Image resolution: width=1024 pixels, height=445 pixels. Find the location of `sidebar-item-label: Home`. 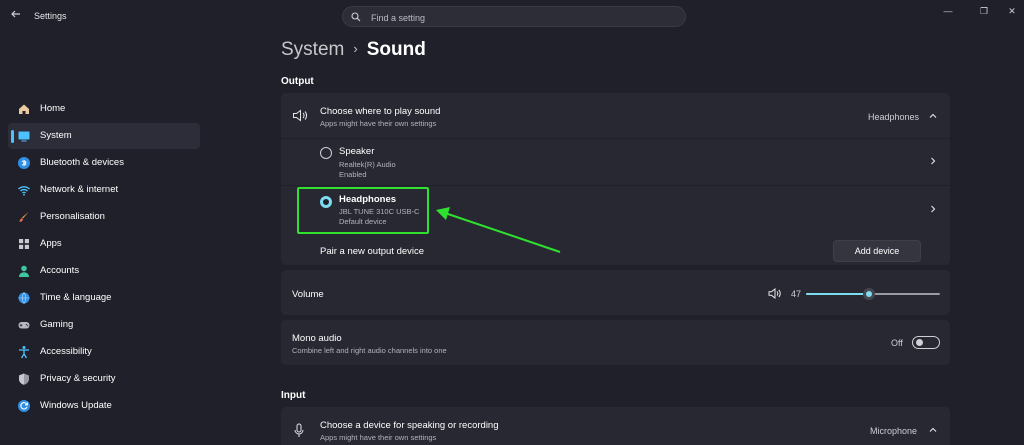

sidebar-item-label: Home is located at coordinates (53, 108).